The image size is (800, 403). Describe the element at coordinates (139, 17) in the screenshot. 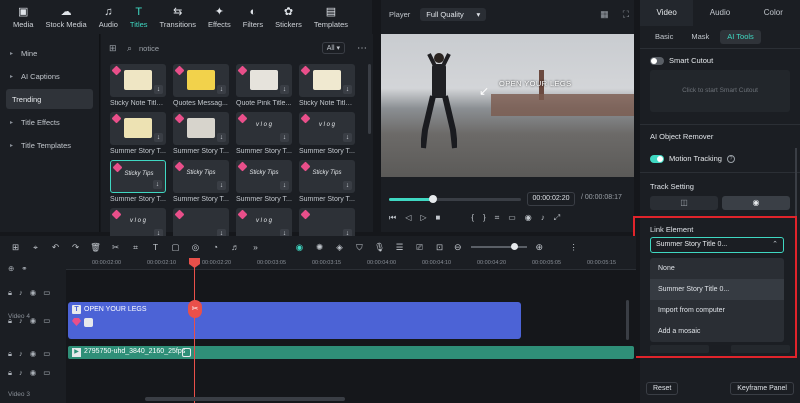

I see `tab-titles: T Titles` at that location.